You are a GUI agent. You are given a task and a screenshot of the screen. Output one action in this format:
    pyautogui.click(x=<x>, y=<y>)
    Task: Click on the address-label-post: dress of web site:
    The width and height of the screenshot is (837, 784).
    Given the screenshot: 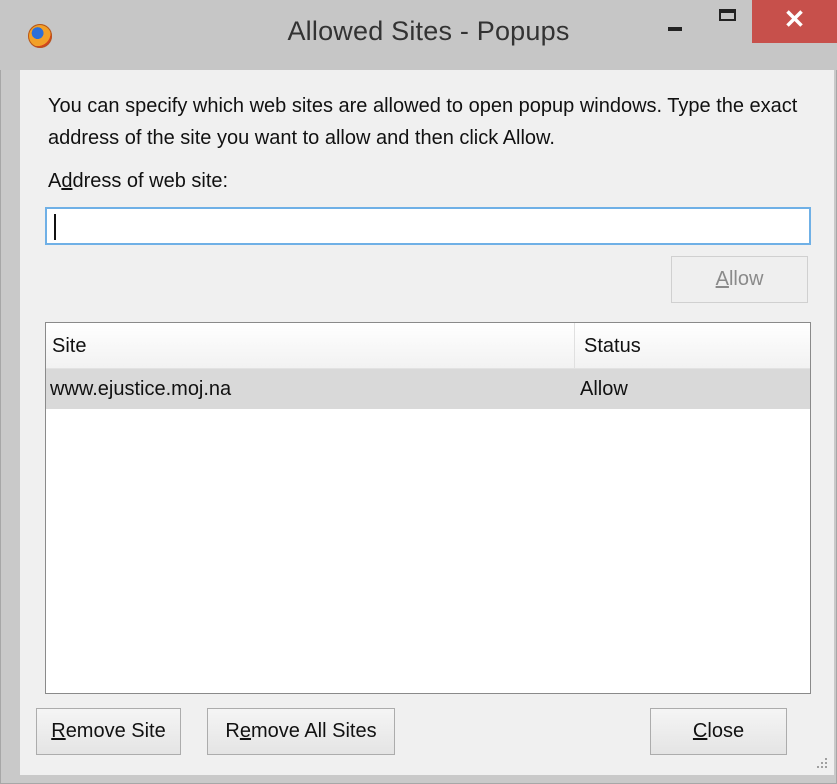 What is the action you would take?
    pyautogui.click(x=150, y=181)
    